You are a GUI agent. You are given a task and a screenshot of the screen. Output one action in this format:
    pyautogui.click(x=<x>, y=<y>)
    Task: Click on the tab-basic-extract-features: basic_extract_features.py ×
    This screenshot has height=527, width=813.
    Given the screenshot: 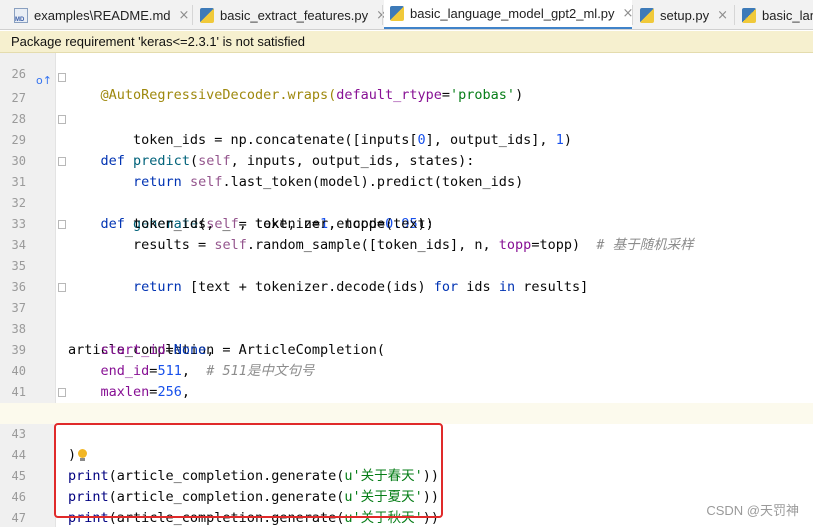 What is the action you would take?
    pyautogui.click(x=290, y=14)
    